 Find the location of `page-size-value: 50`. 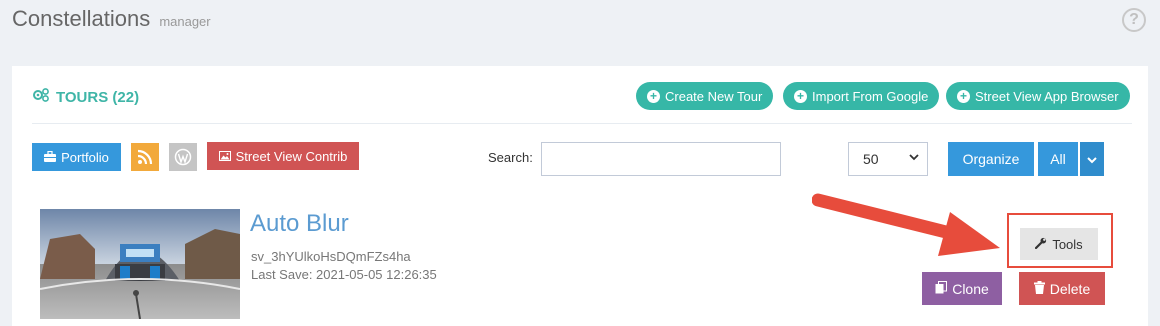

page-size-value: 50 is located at coordinates (871, 159).